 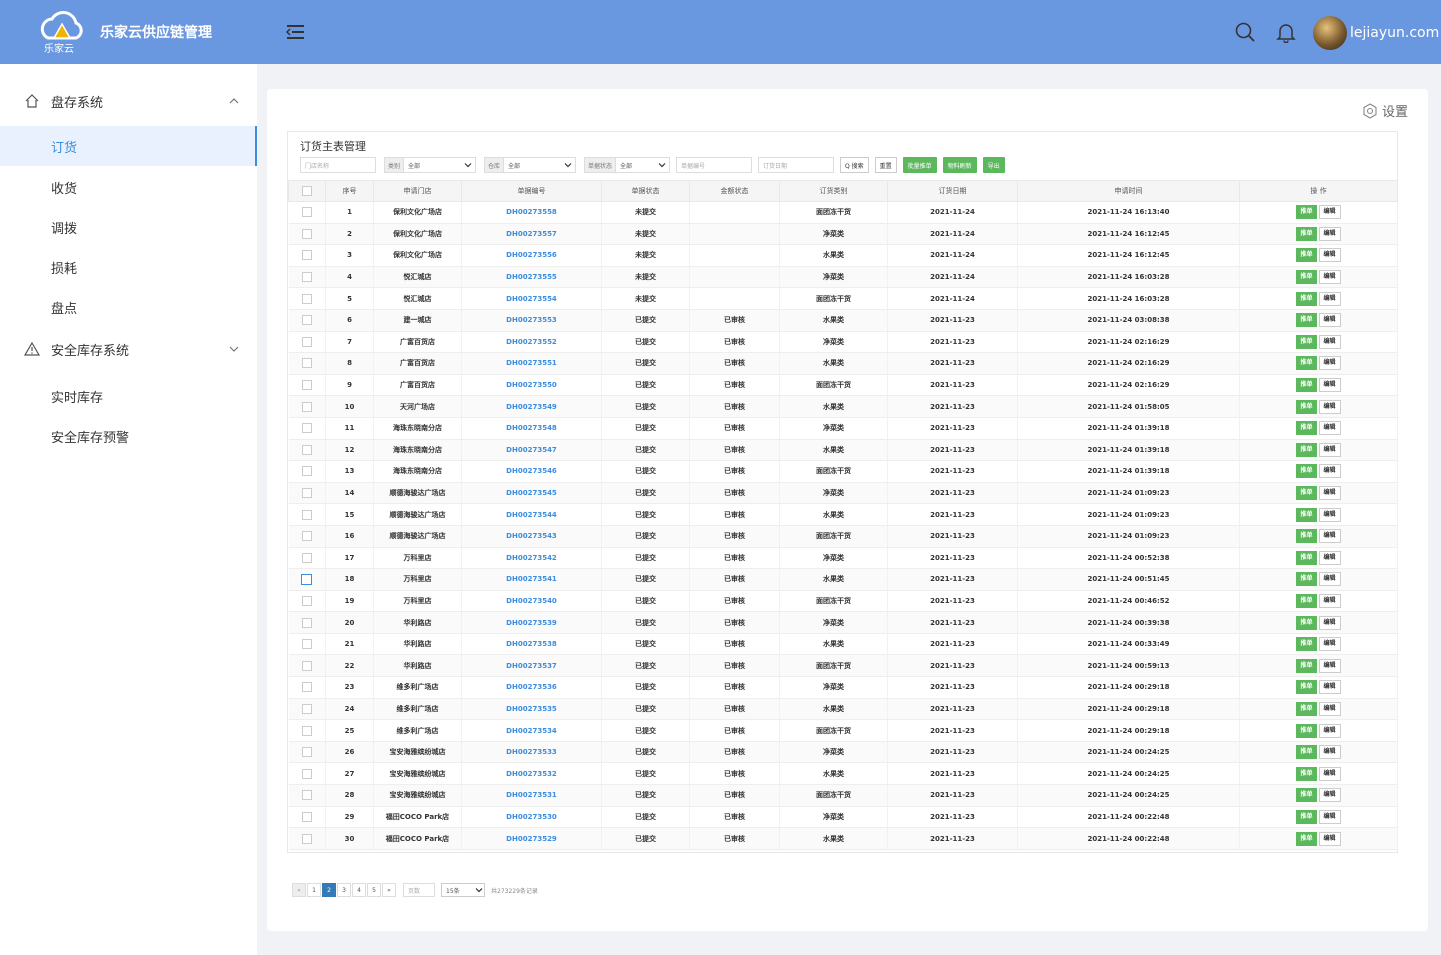 What do you see at coordinates (1330, 33) in the screenshot?
I see `avatar` at bounding box center [1330, 33].